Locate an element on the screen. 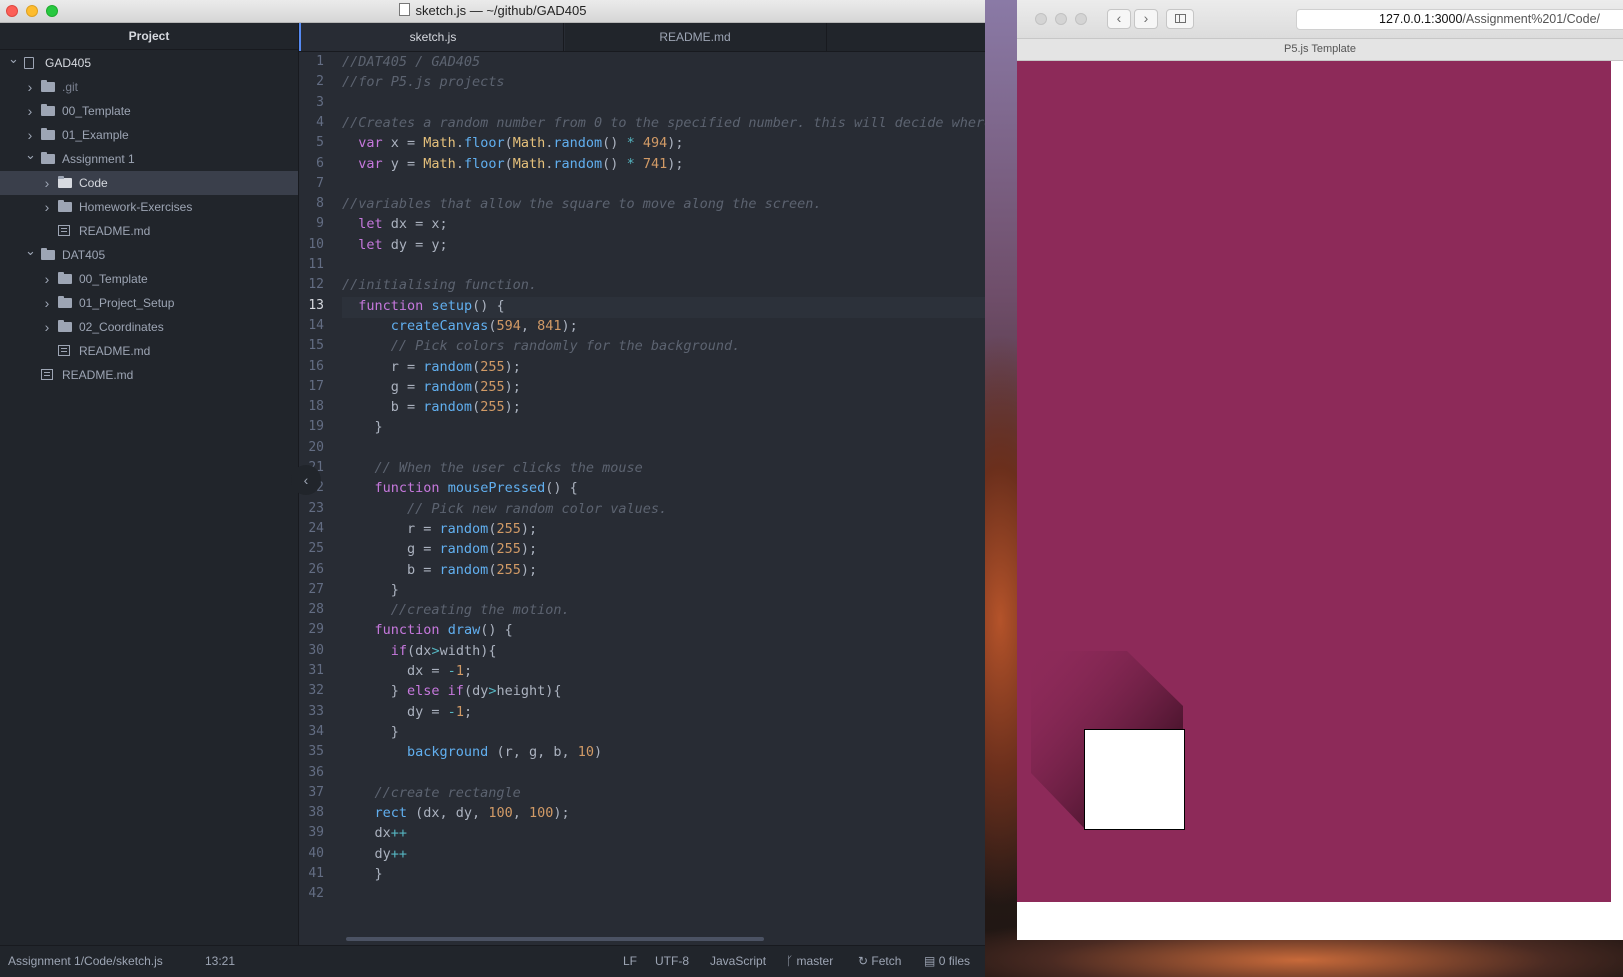  status-file-path: Assignment 1/Code/sketch.js is located at coordinates (85, 961).